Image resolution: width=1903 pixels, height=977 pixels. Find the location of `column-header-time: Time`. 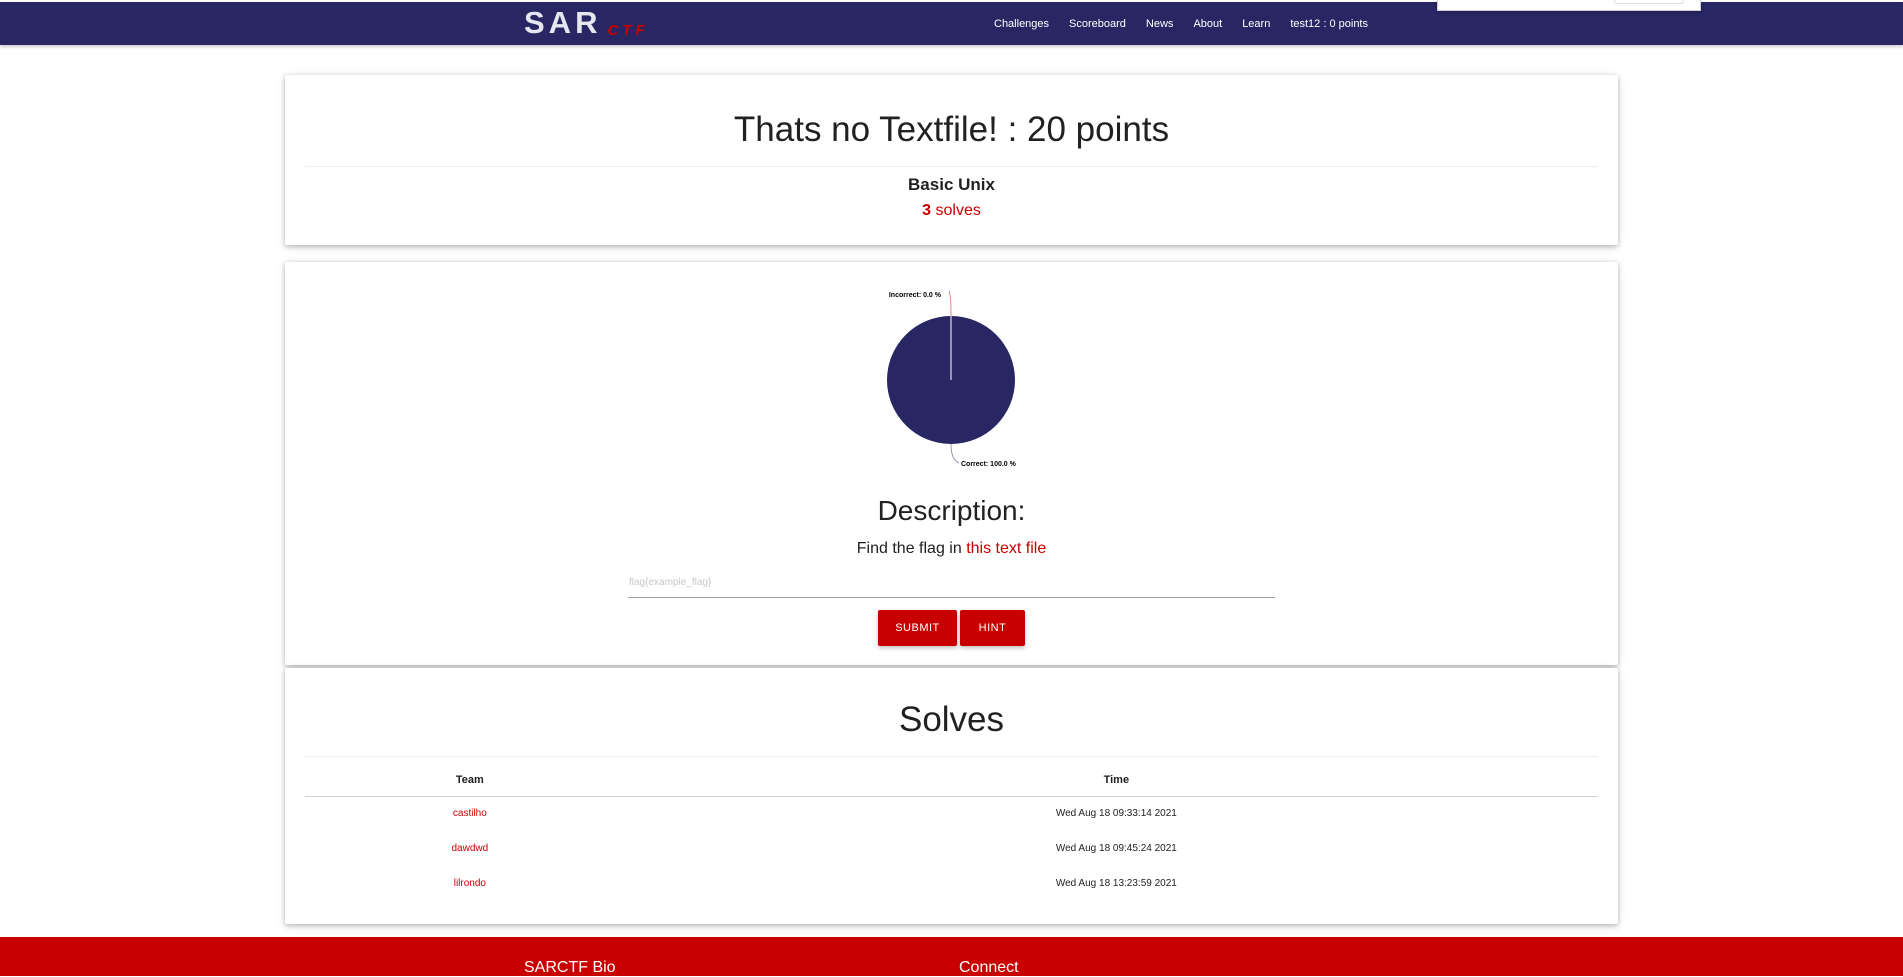

column-header-time: Time is located at coordinates (1116, 780).